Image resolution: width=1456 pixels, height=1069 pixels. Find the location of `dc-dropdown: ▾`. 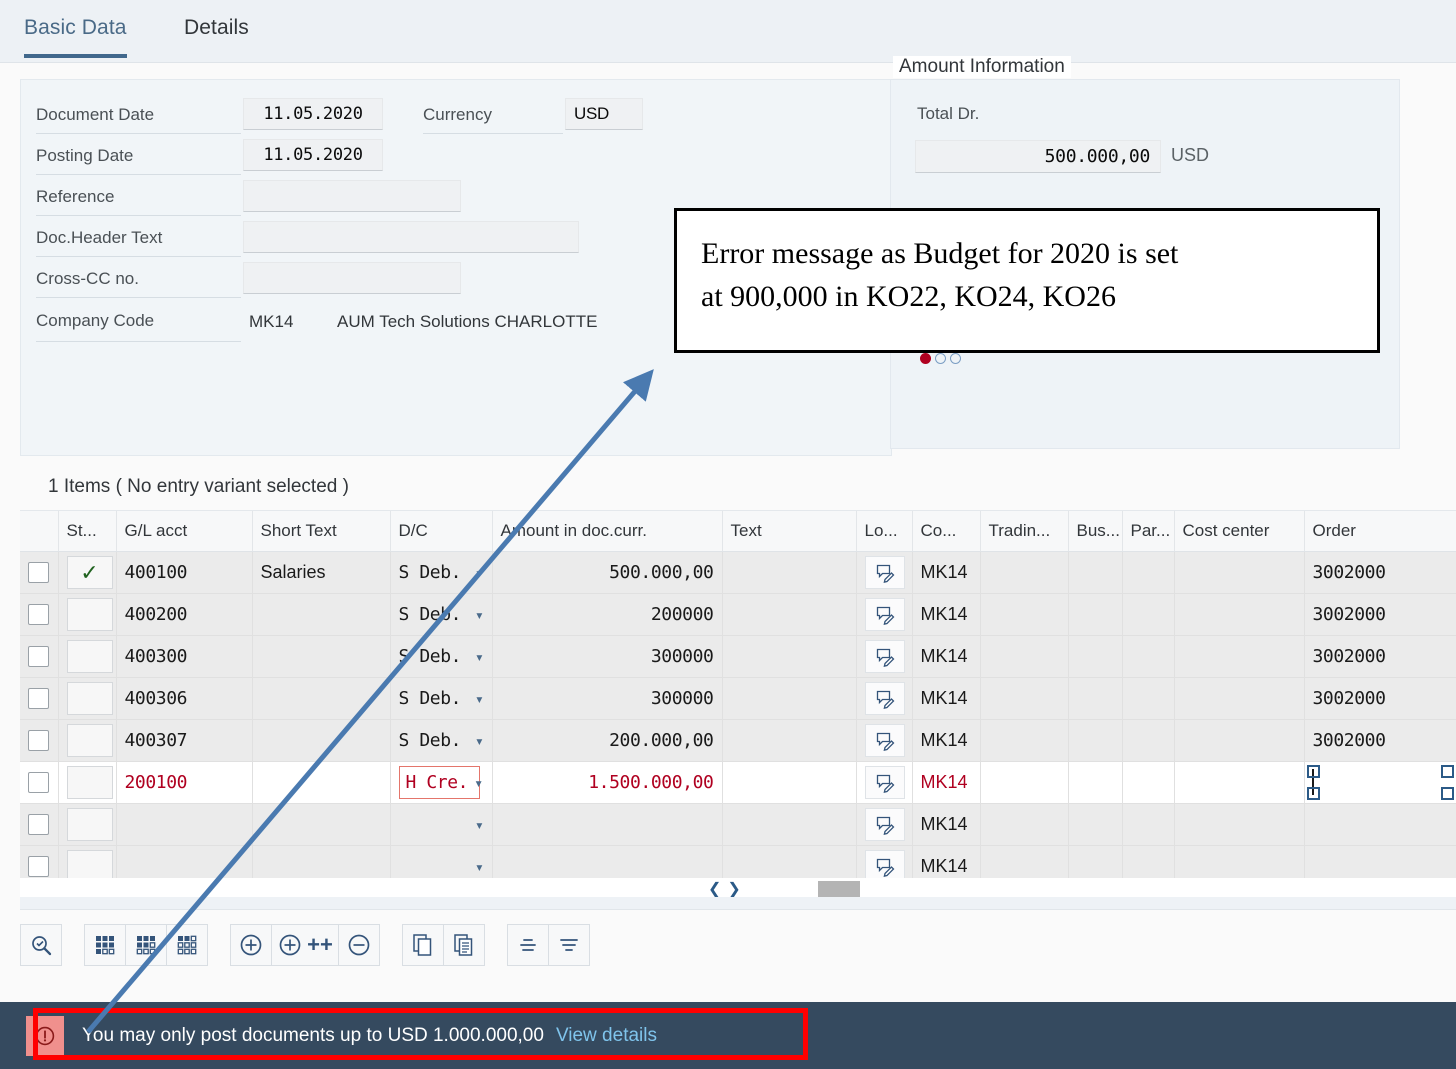

dc-dropdown: ▾ is located at coordinates (441, 824).